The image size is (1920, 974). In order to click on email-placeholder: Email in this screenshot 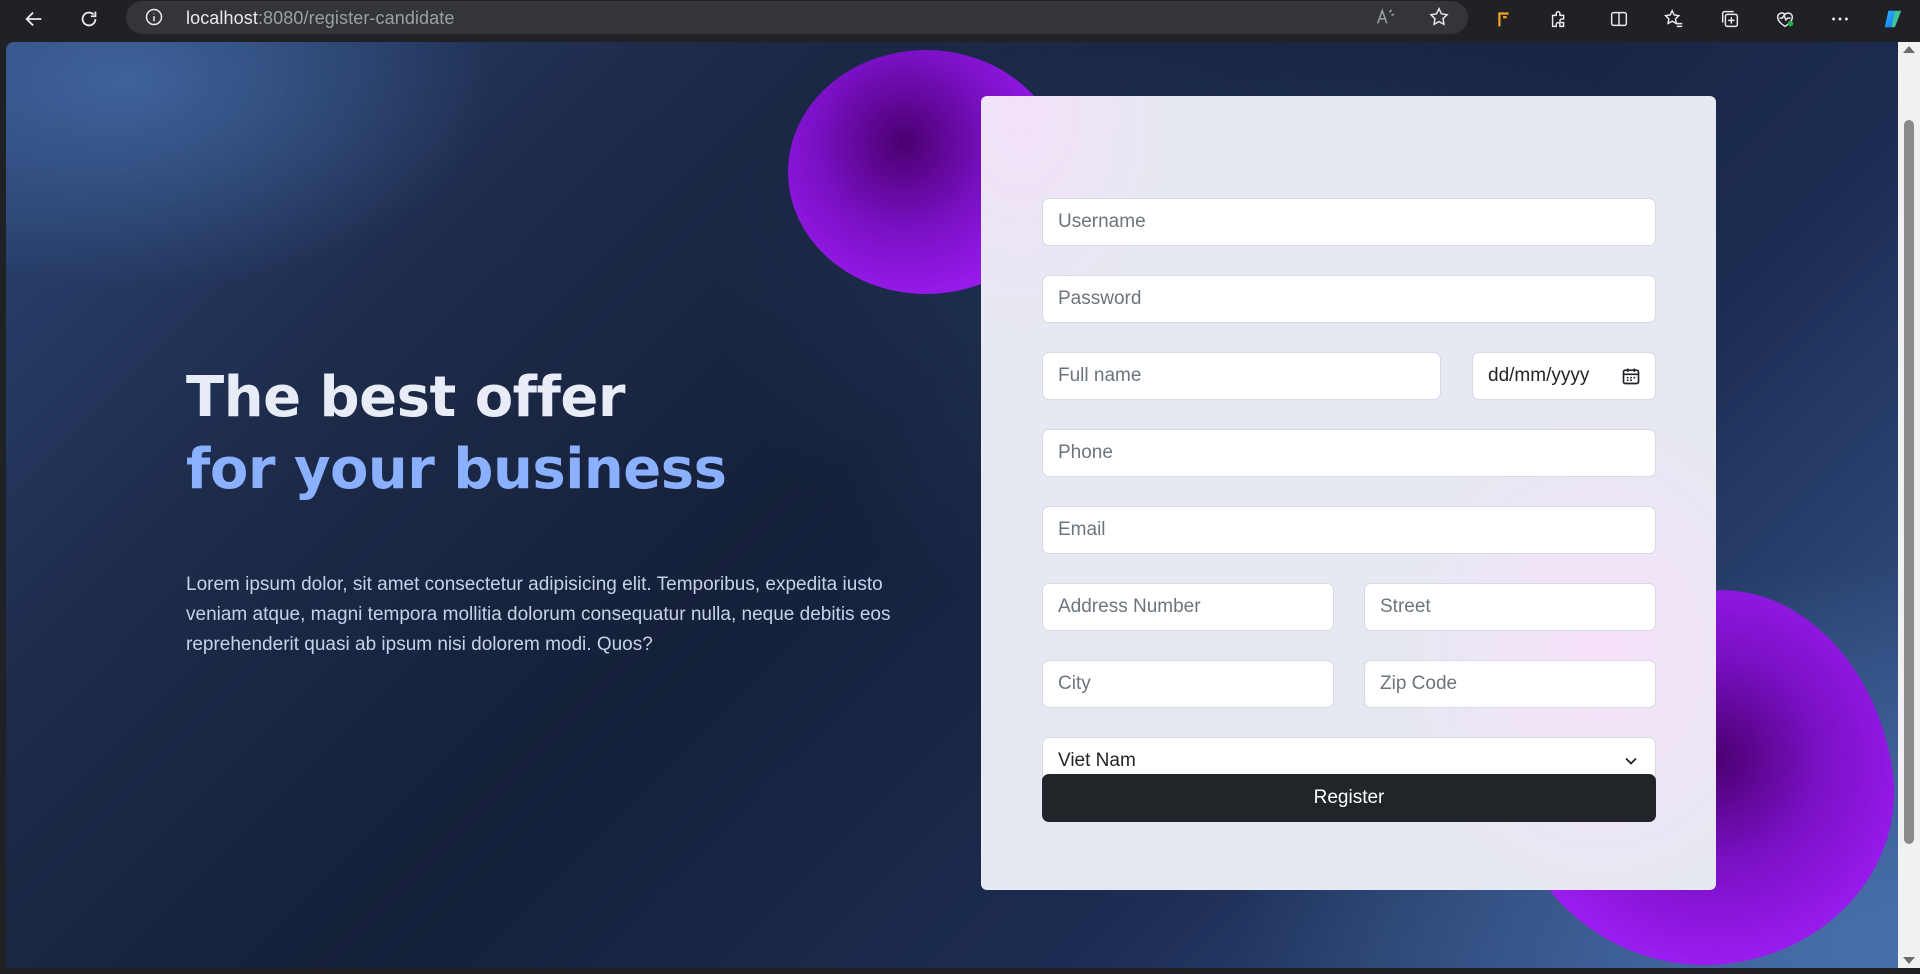, I will do `click(1082, 529)`.